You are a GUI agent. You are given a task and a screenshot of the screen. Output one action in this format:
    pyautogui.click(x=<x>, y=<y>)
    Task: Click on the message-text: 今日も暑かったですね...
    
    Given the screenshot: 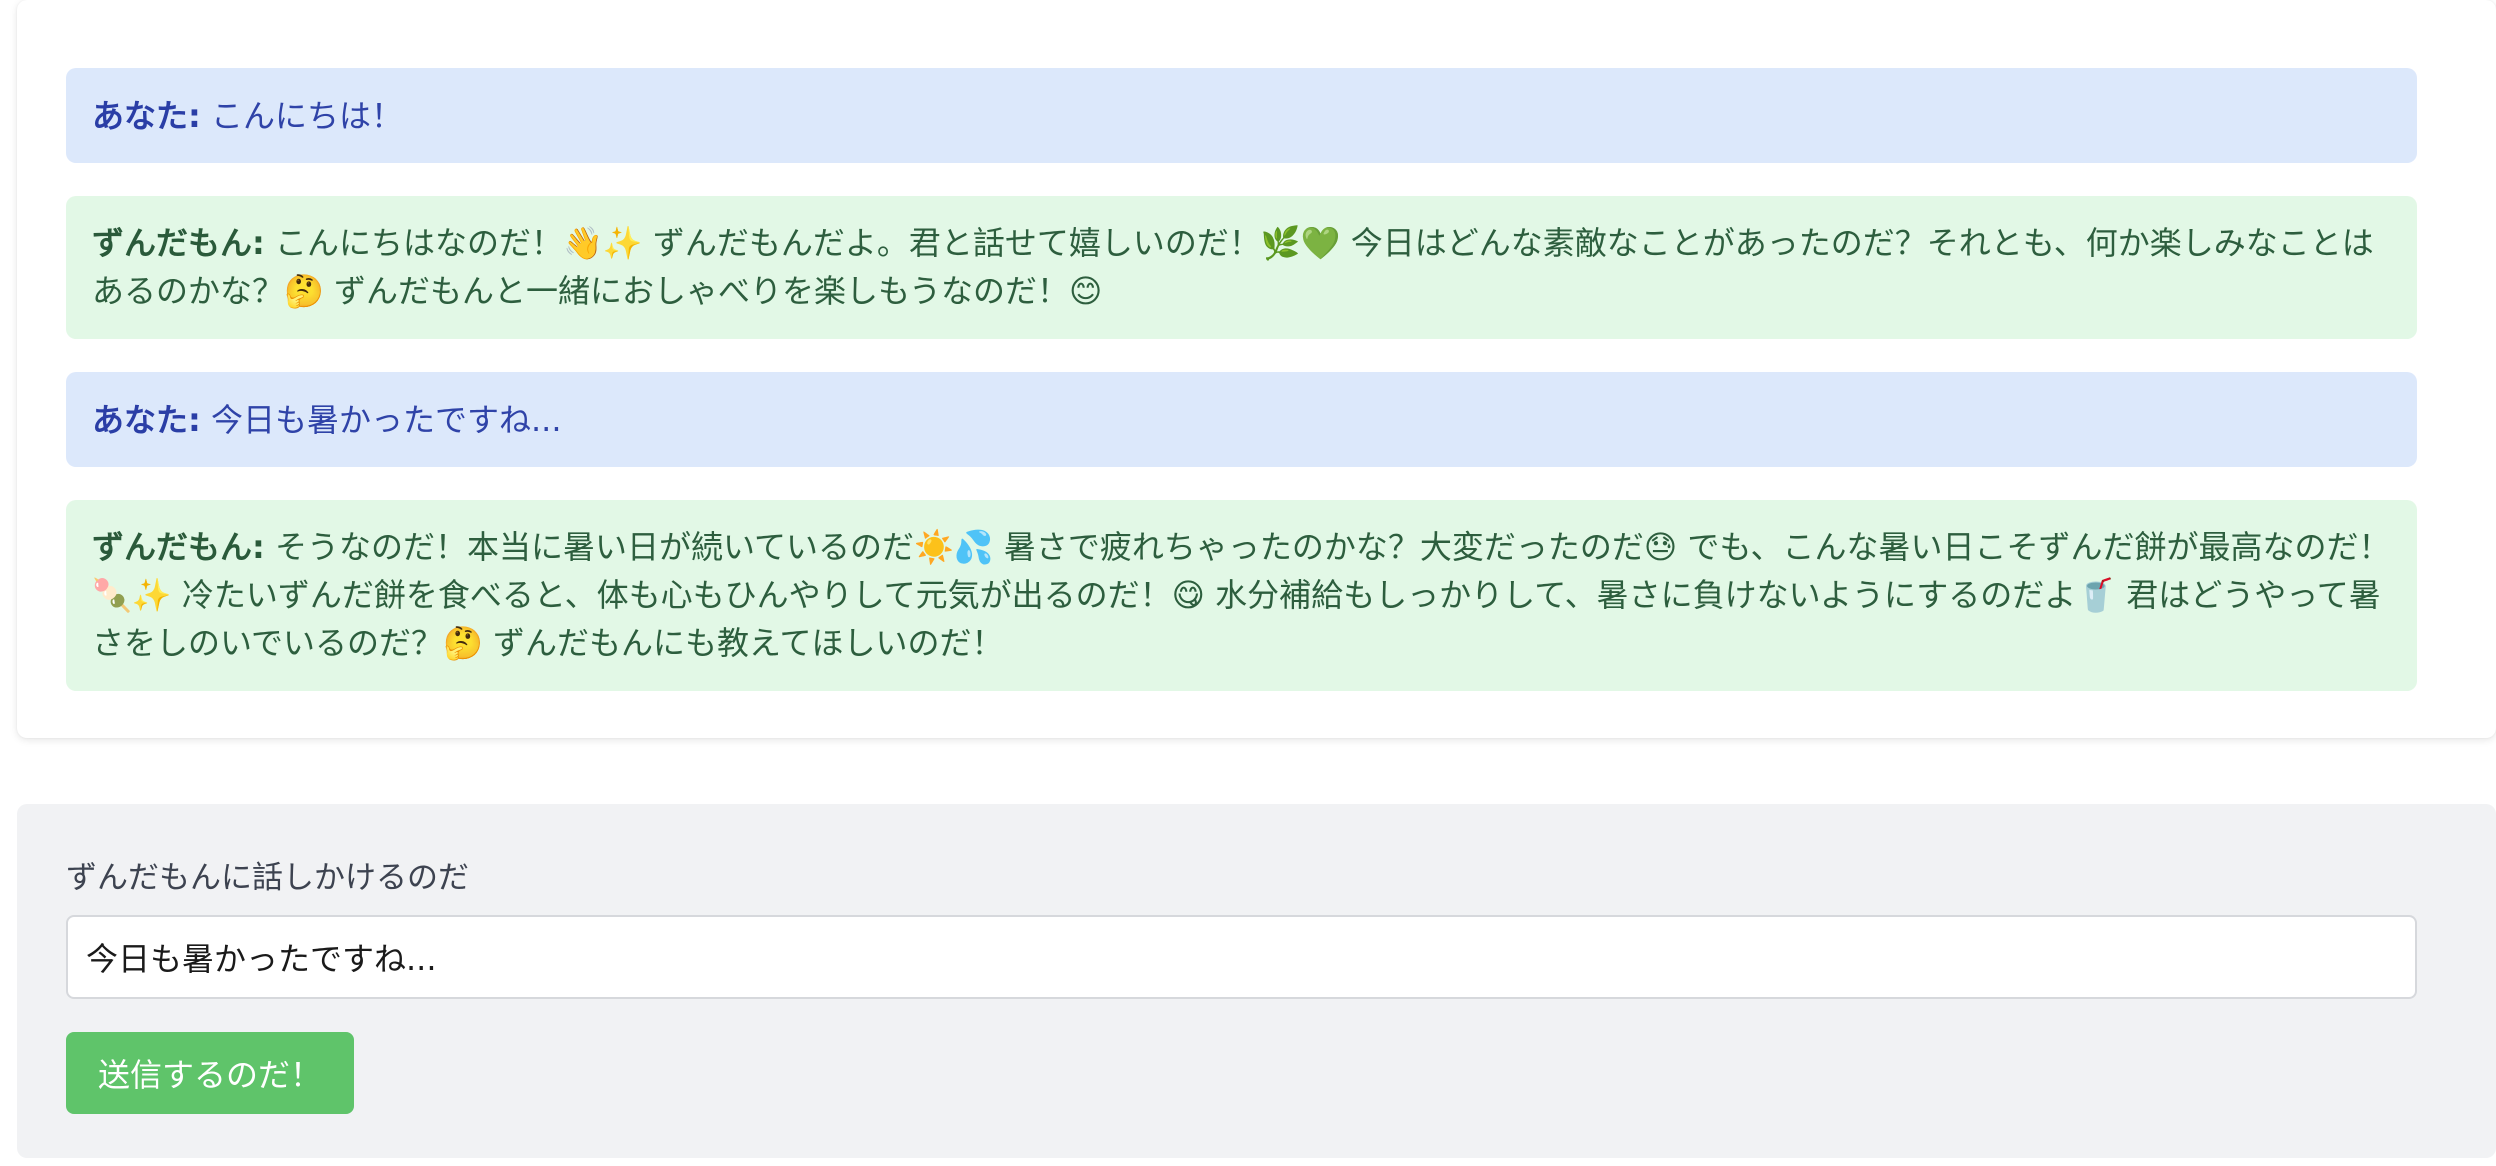 What is the action you would take?
    pyautogui.click(x=386, y=419)
    